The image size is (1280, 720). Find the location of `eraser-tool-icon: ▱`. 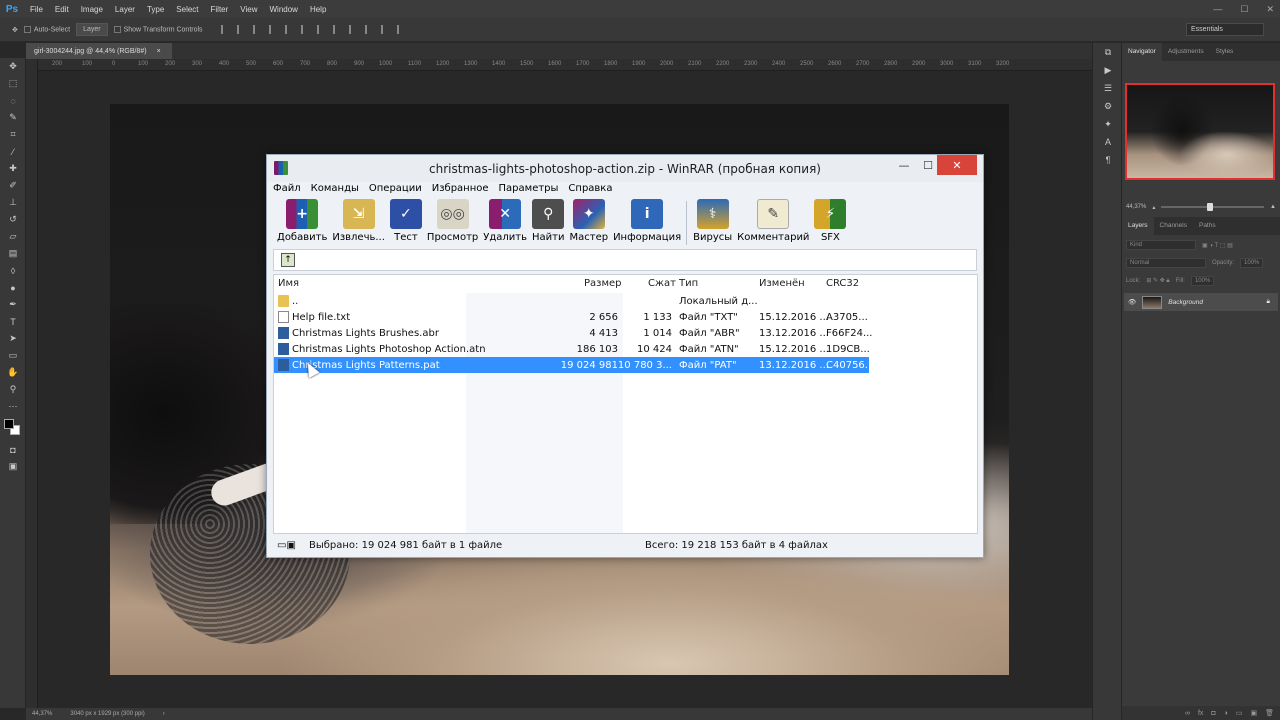

eraser-tool-icon: ▱ is located at coordinates (13, 236).